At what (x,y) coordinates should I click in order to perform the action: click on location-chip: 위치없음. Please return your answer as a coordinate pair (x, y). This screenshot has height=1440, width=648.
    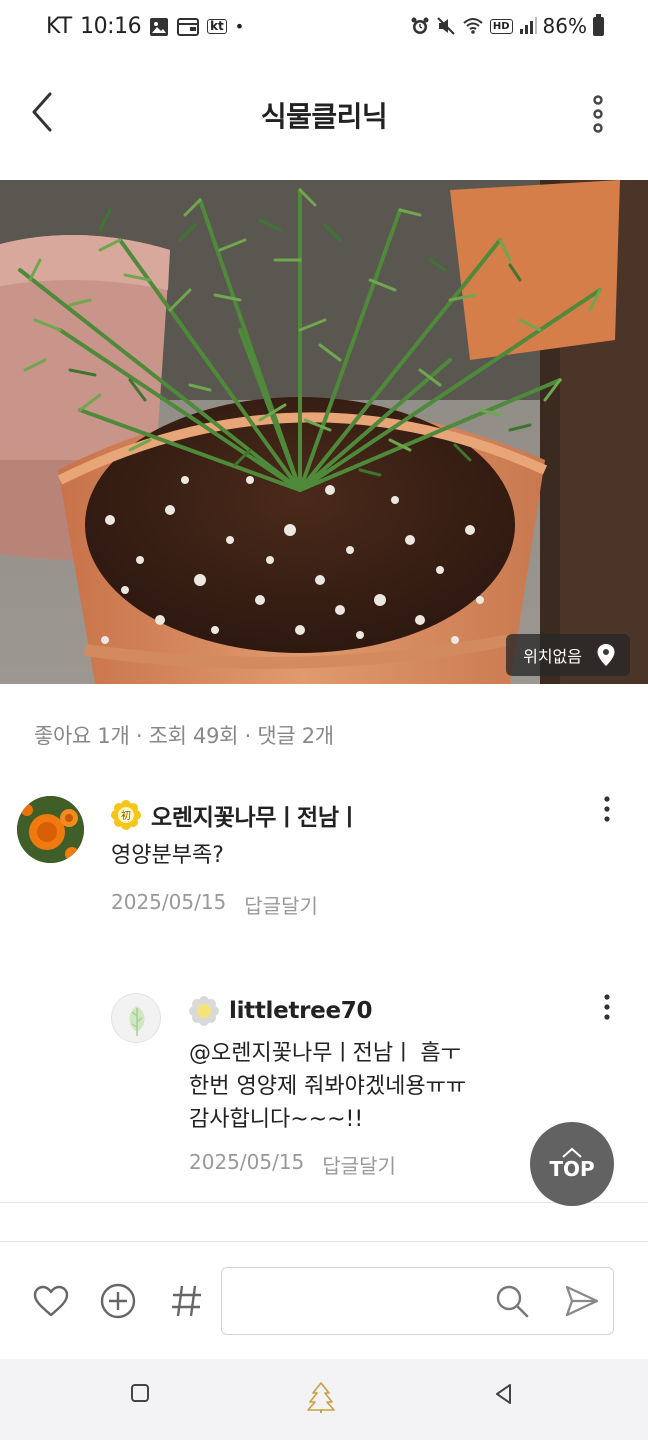
    Looking at the image, I should click on (568, 655).